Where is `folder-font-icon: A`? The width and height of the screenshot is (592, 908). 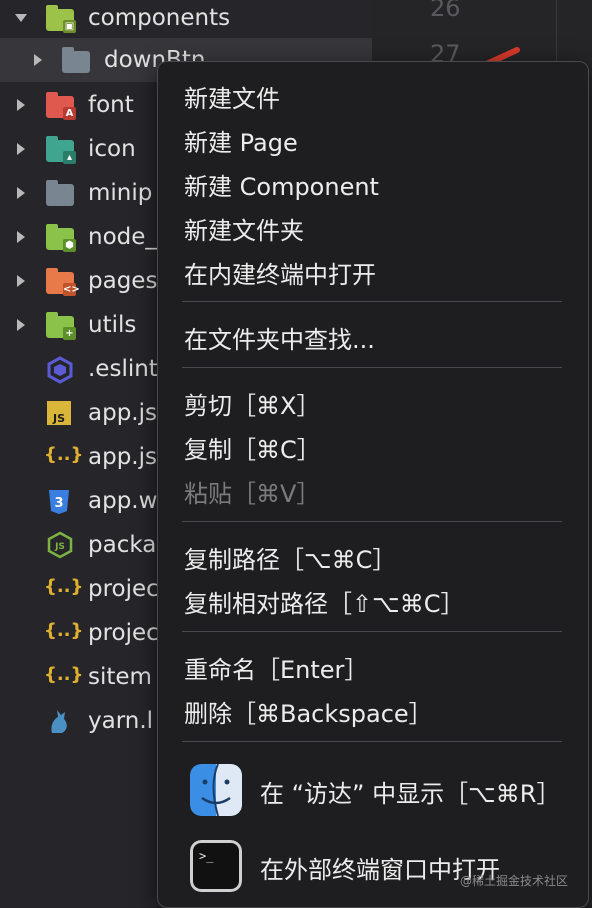
folder-font-icon: A is located at coordinates (61, 106).